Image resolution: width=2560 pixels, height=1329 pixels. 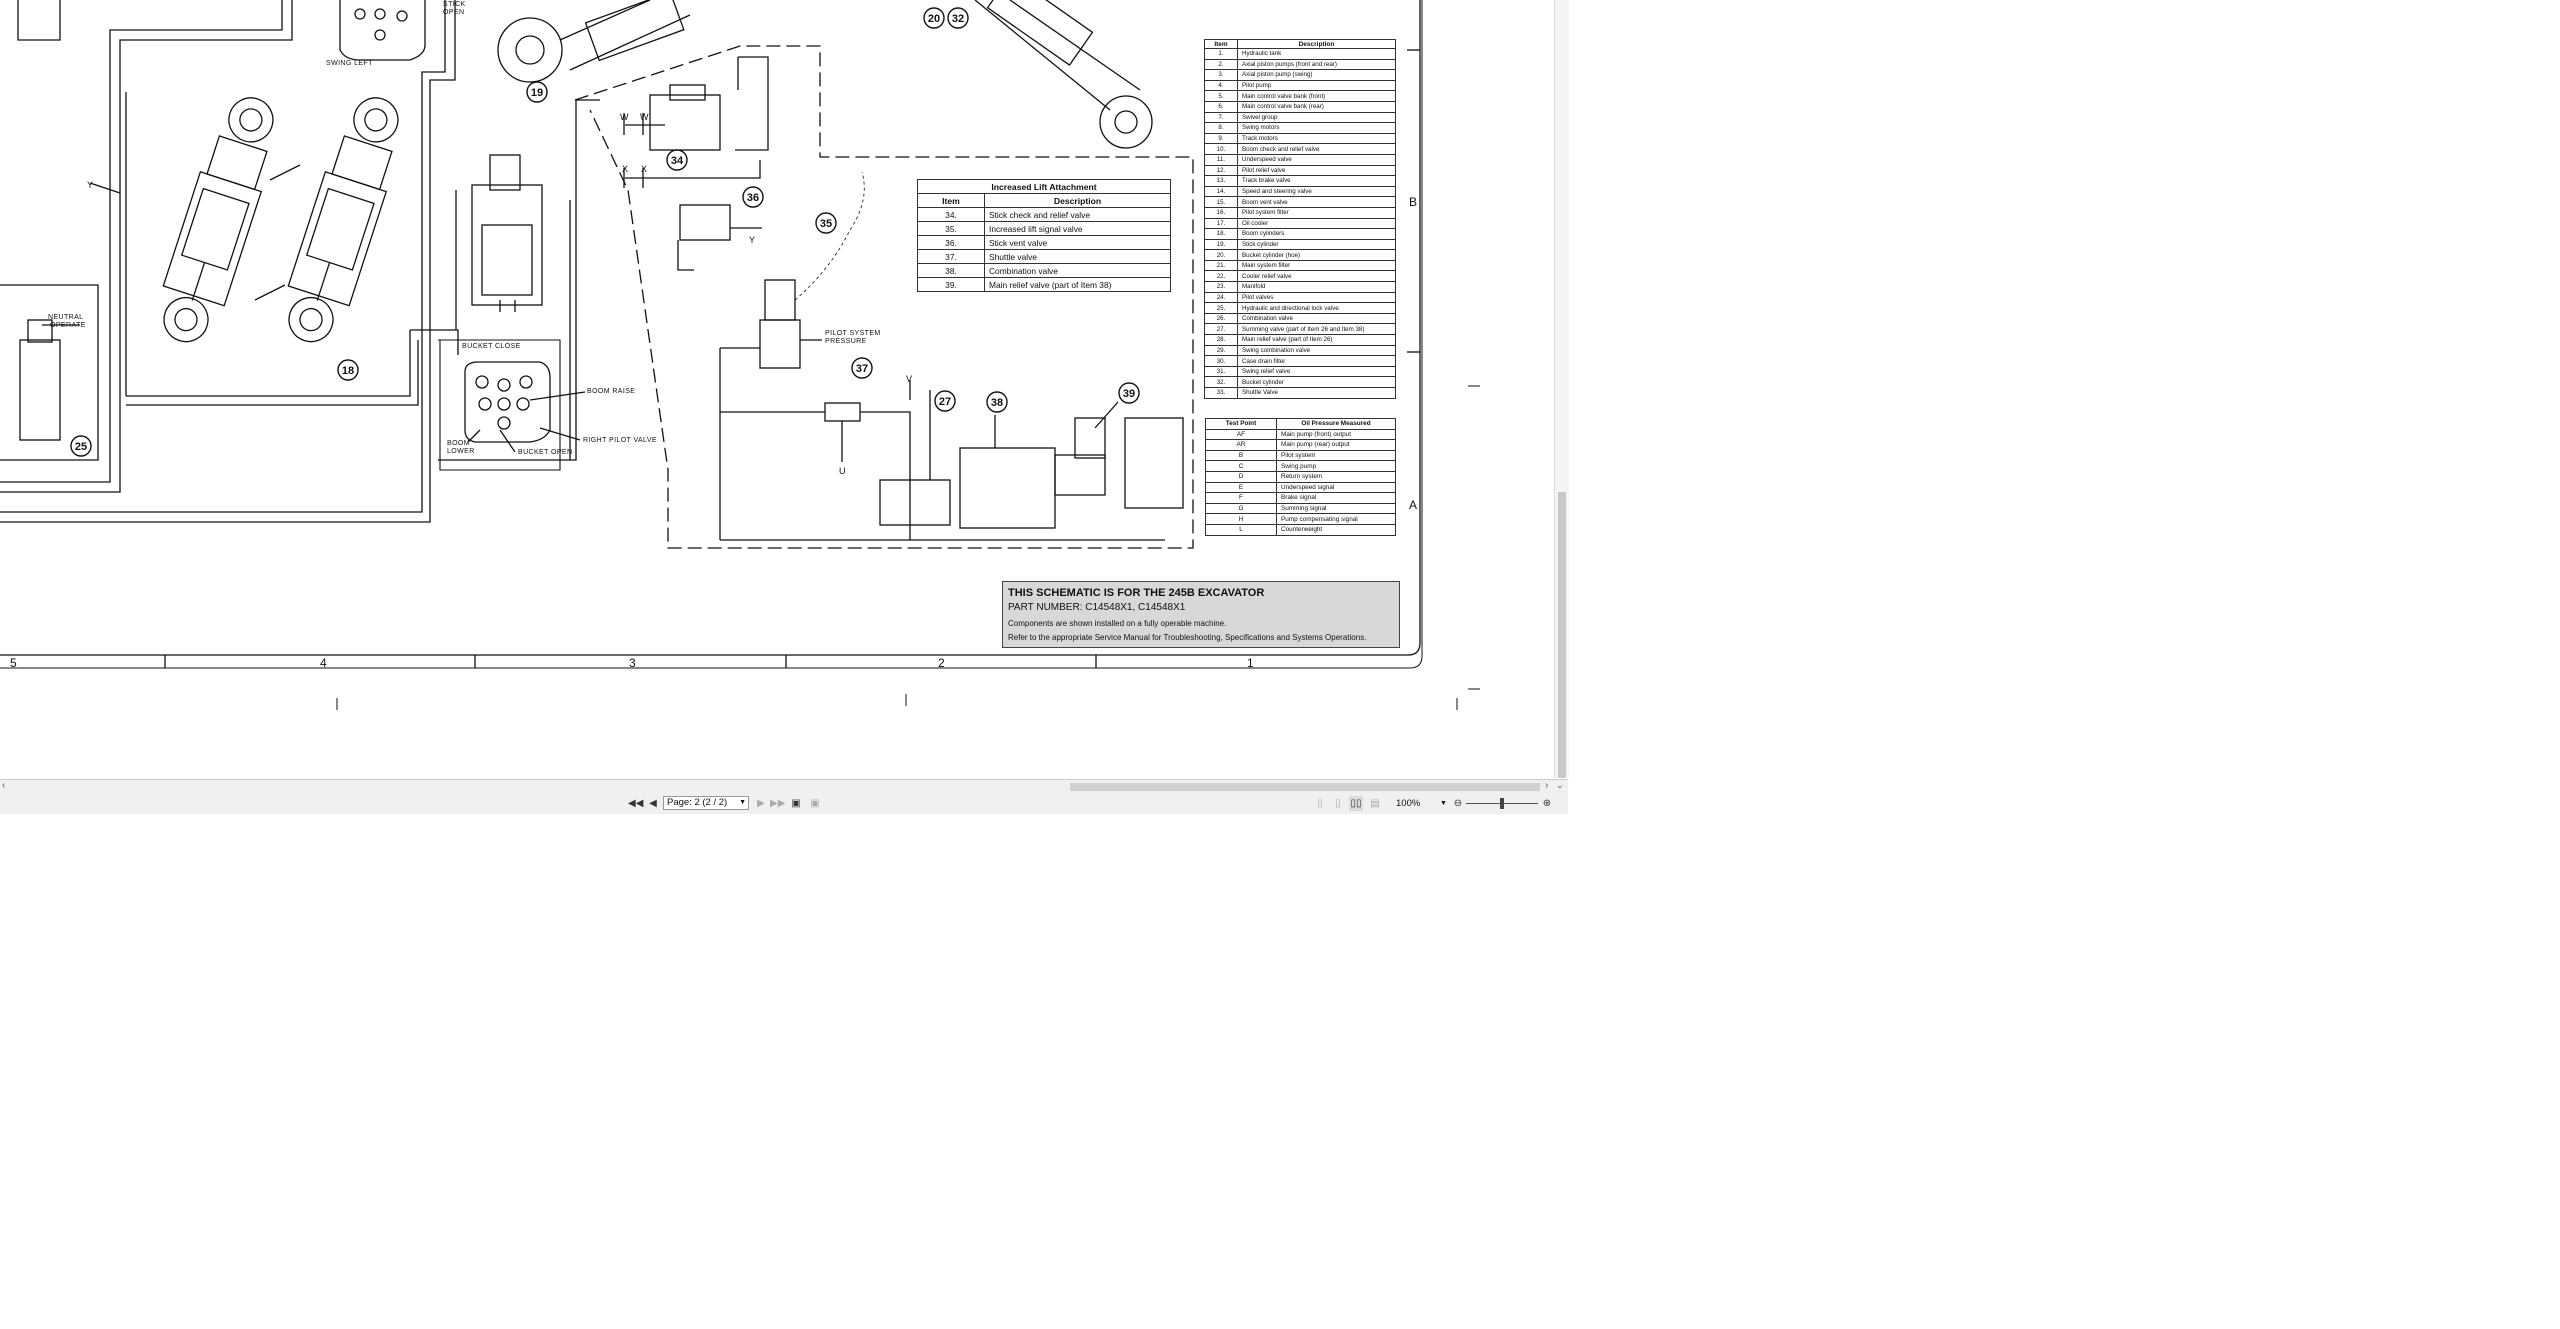 I want to click on cell-description: Swivel group, so click(x=1316, y=117).